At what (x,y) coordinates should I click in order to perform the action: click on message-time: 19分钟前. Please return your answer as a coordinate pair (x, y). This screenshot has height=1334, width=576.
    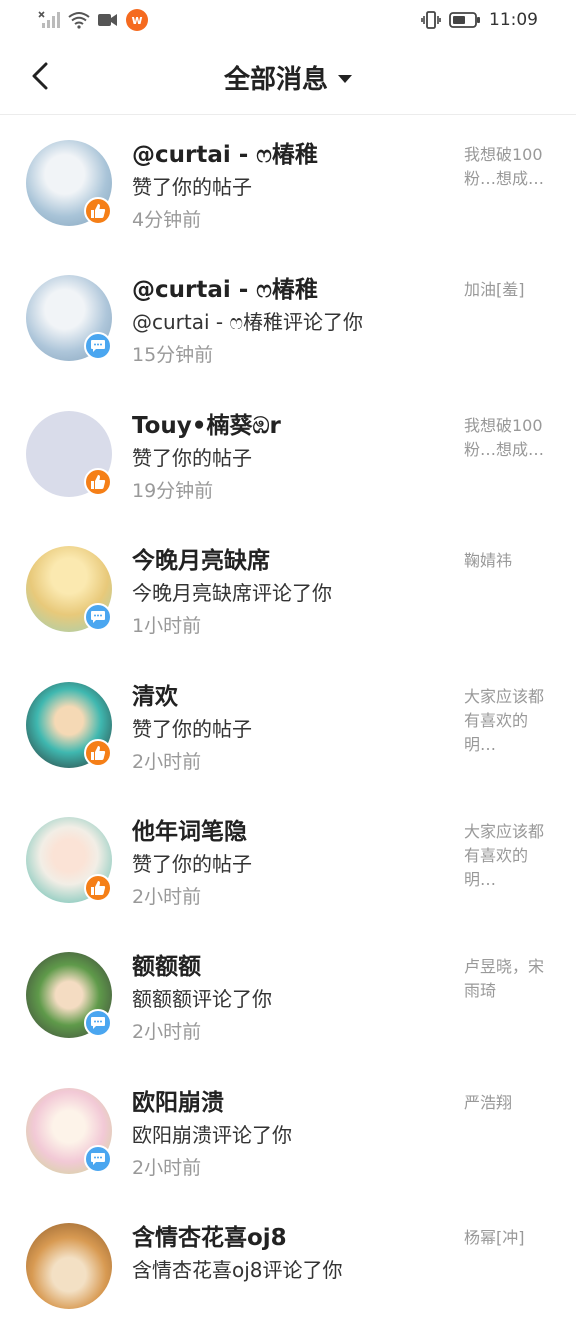
    Looking at the image, I should click on (173, 490).